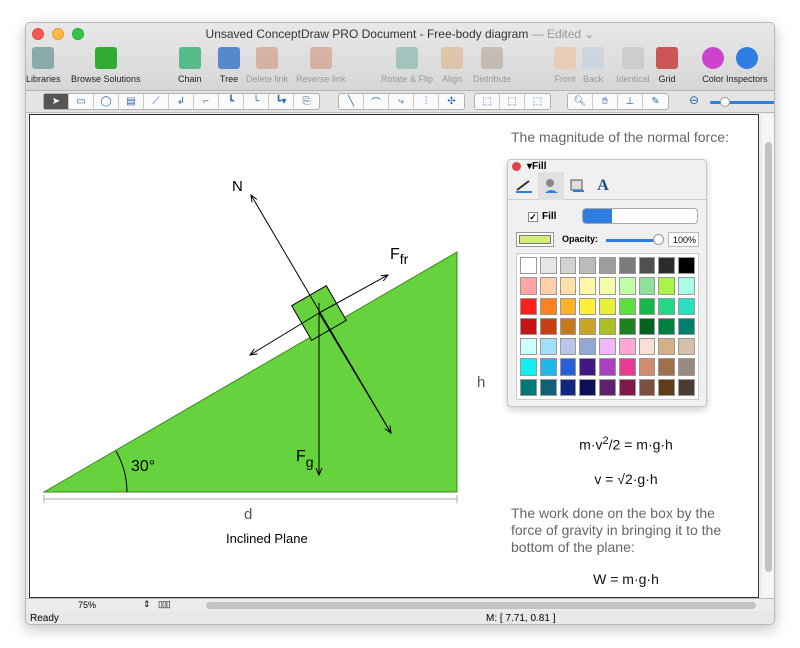  I want to click on round-connector-tool: ╰, so click(256, 101).